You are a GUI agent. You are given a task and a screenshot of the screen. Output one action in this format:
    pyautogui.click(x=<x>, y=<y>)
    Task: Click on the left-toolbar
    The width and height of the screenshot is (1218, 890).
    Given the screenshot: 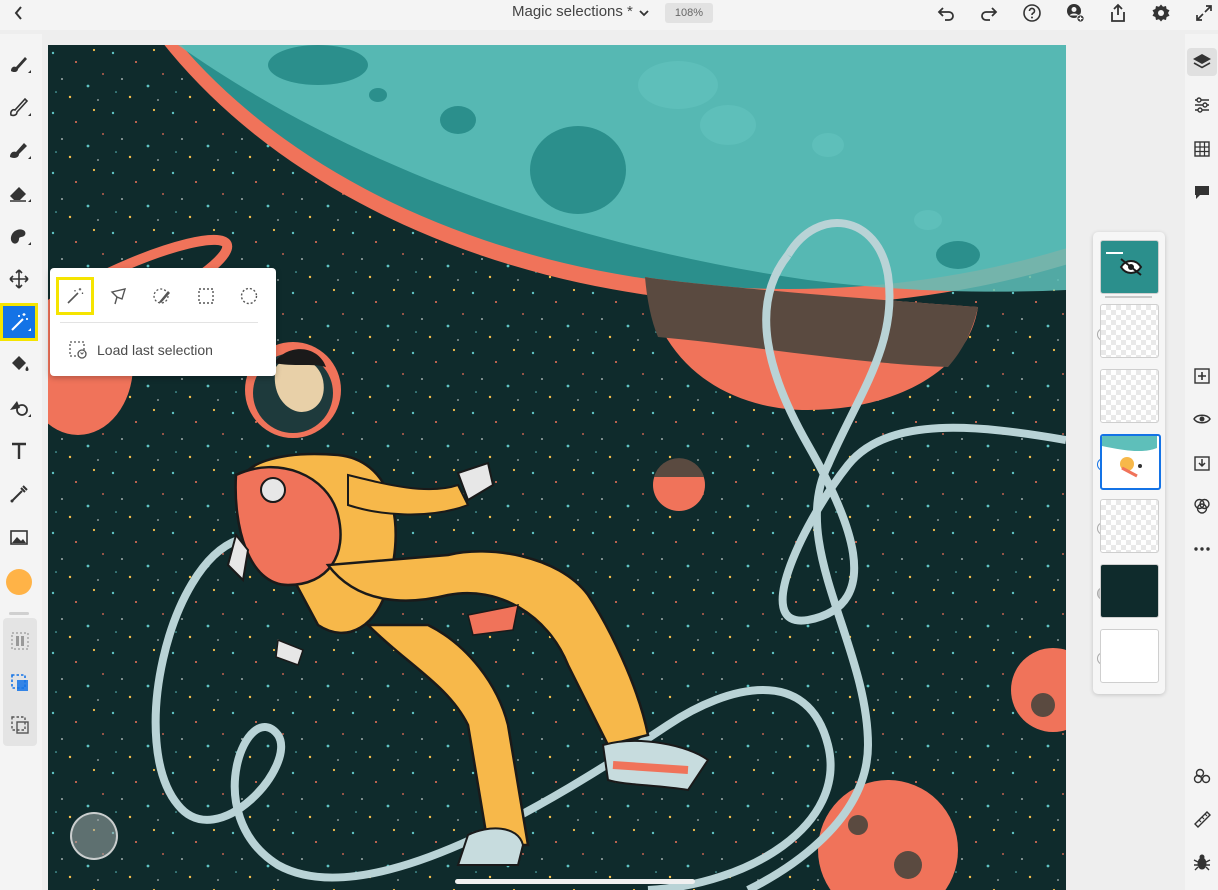 What is the action you would take?
    pyautogui.click(x=21, y=462)
    